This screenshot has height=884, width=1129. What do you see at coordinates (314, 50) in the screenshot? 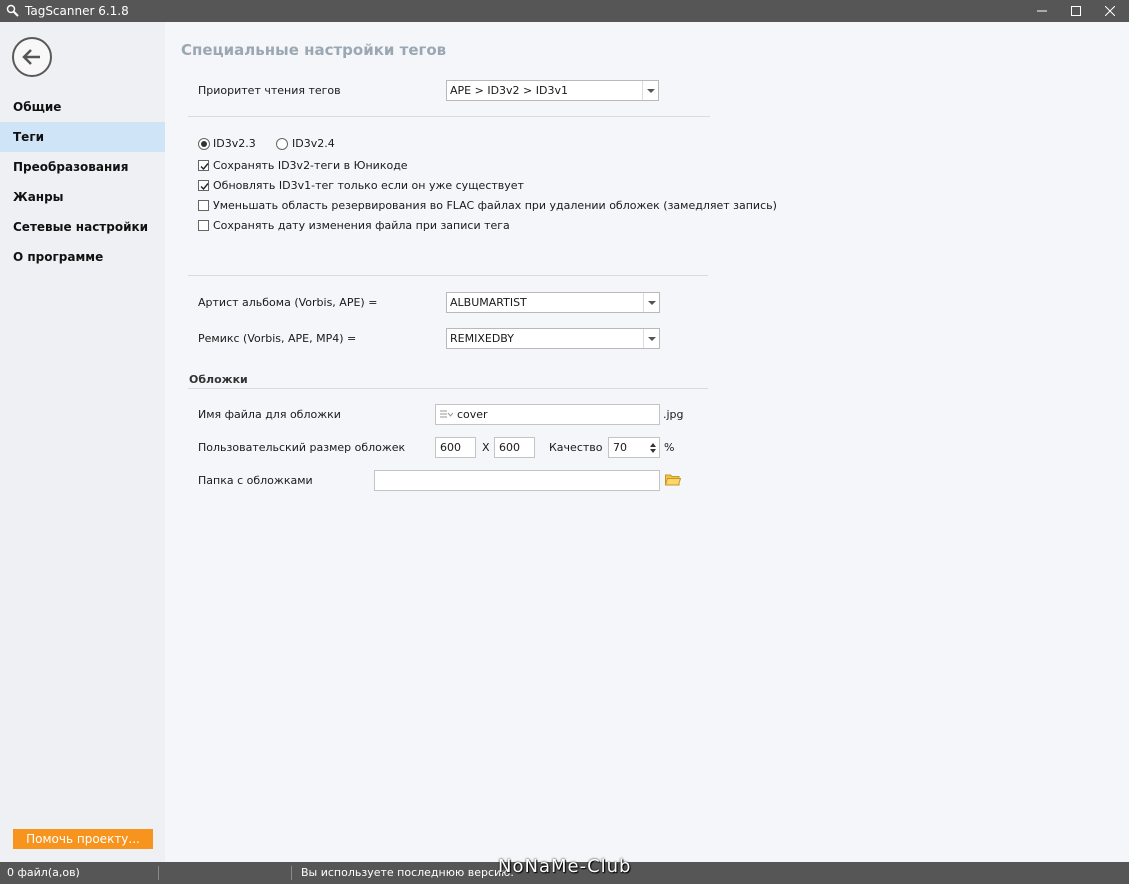
I see `page-title: Специальные настройки тегов` at bounding box center [314, 50].